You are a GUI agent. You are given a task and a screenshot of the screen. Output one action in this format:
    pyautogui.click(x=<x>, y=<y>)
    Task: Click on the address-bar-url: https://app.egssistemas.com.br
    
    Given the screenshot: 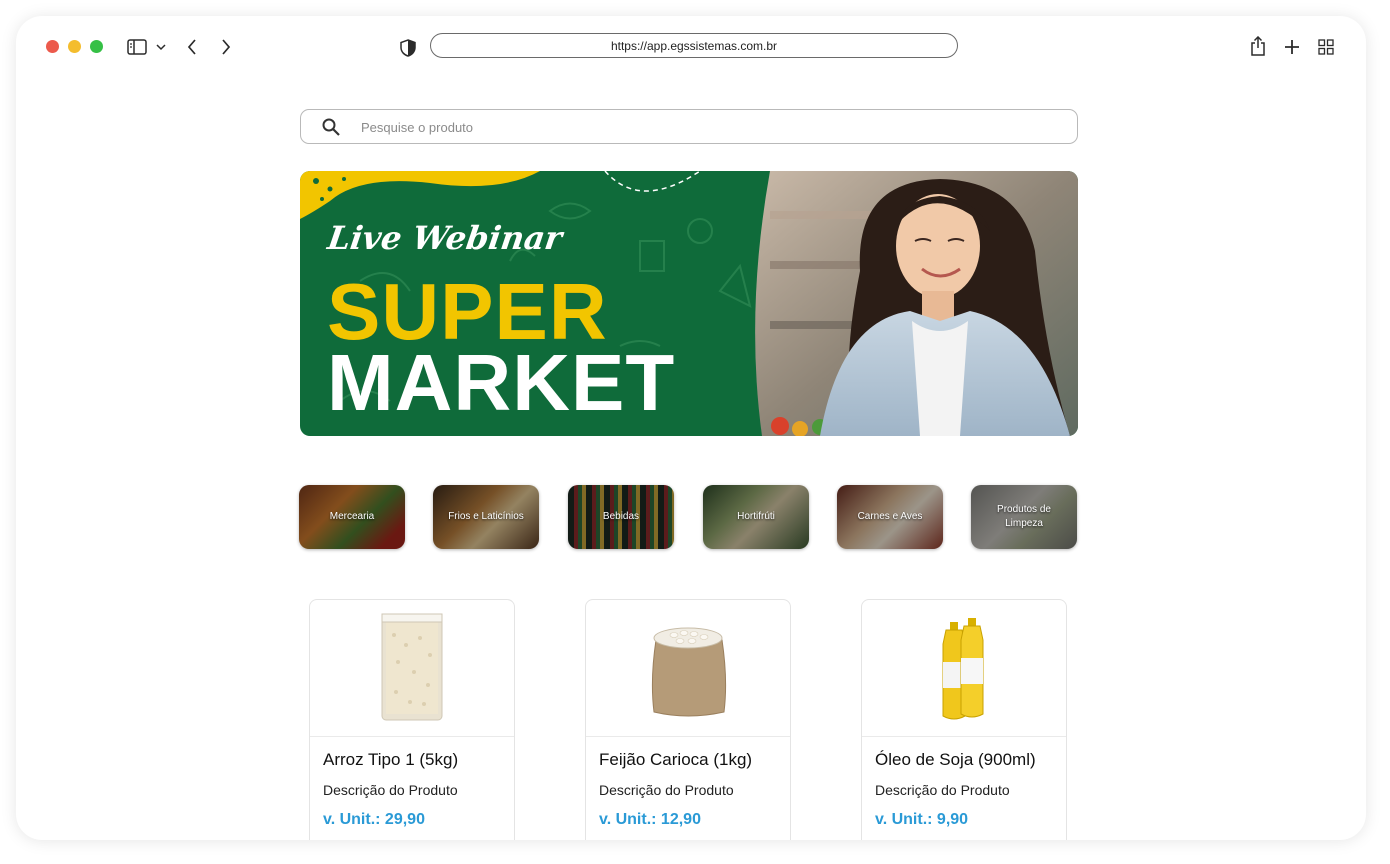 What is the action you would take?
    pyautogui.click(x=694, y=45)
    